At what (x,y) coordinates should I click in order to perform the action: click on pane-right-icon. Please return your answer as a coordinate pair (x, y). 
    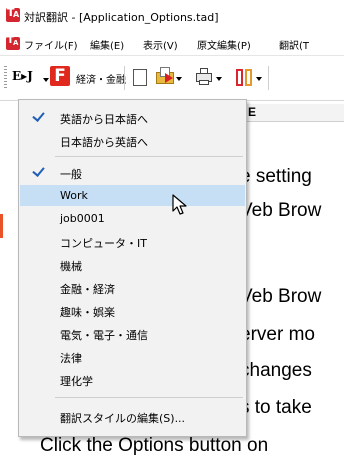
    Looking at the image, I should click on (248, 77).